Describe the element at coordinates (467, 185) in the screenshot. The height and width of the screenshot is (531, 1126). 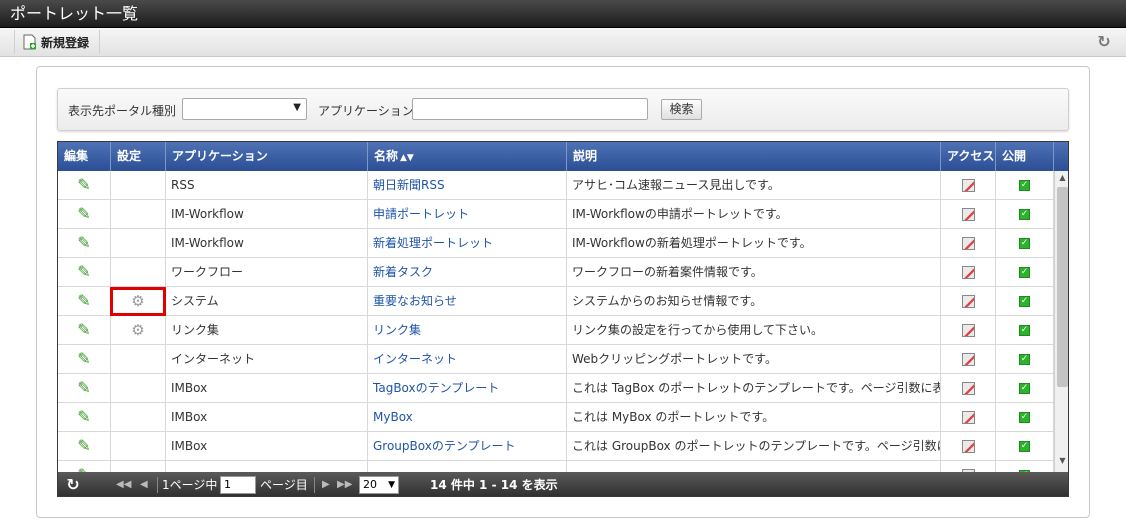
I see `portlet-name-link: 朝日新聞RSS` at that location.